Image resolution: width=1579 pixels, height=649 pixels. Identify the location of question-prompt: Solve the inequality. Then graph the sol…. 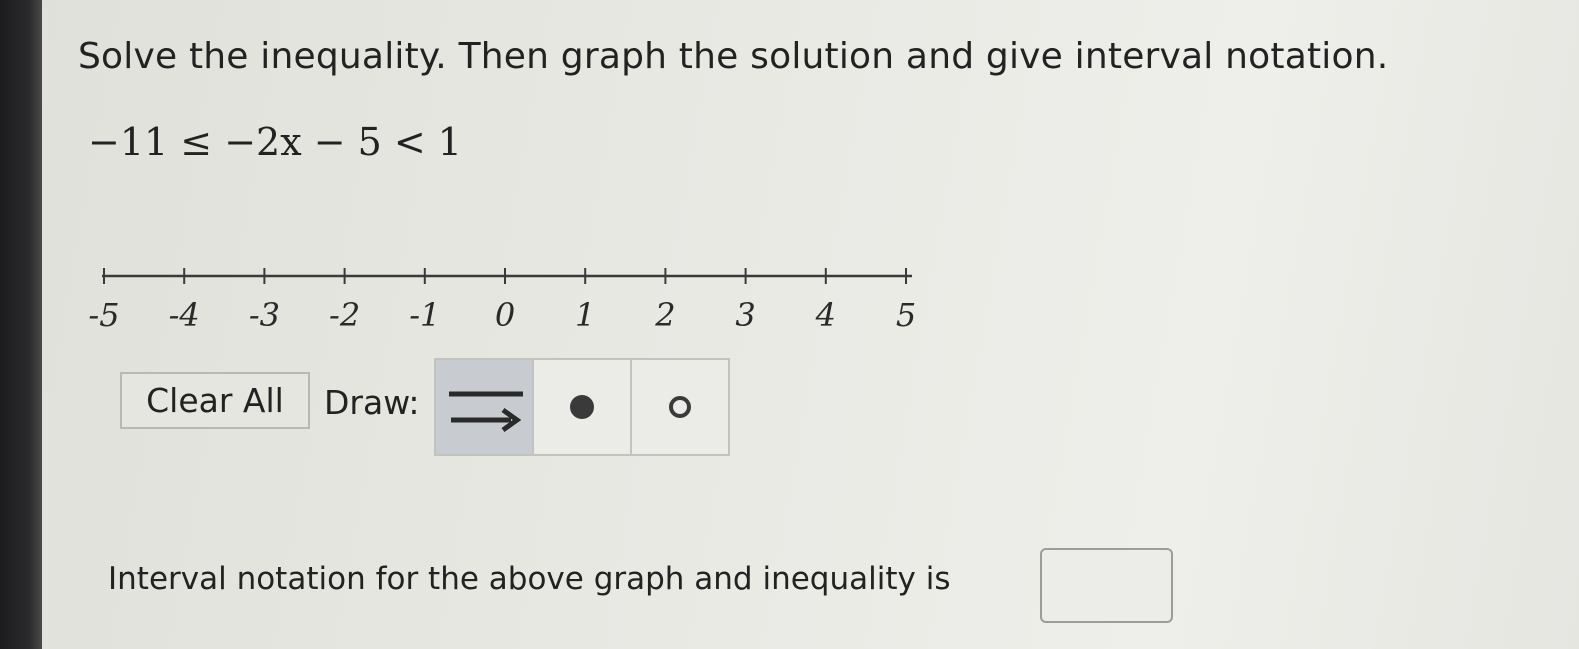
(733, 56).